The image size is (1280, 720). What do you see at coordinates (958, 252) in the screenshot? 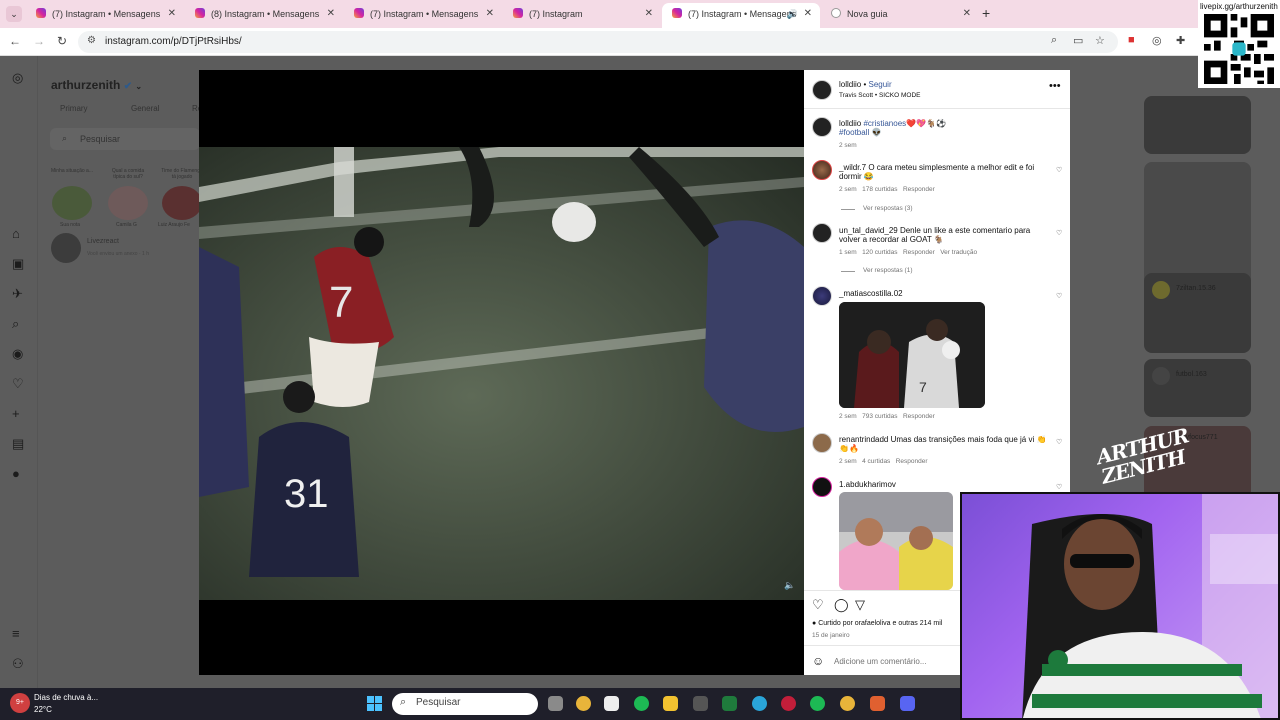
I see `translate-button: Ver tradução` at bounding box center [958, 252].